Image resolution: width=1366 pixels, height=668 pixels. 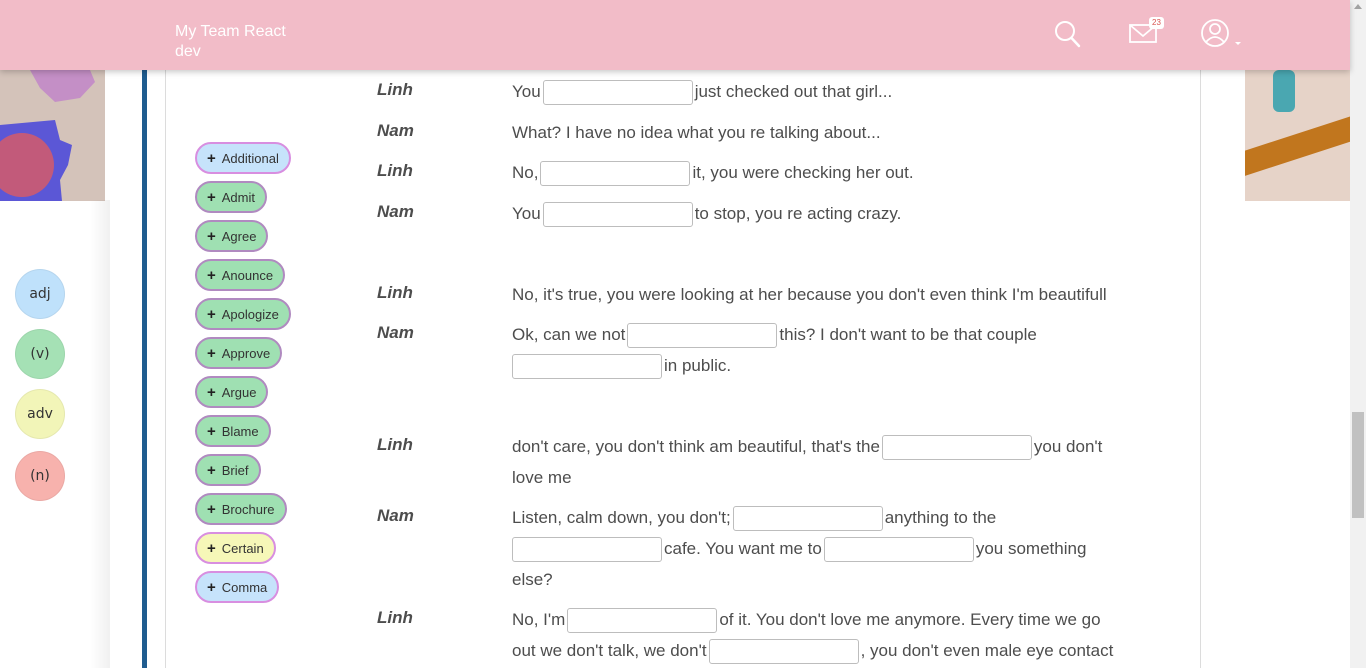 What do you see at coordinates (237, 587) in the screenshot?
I see `word-chip-comma: + Comma` at bounding box center [237, 587].